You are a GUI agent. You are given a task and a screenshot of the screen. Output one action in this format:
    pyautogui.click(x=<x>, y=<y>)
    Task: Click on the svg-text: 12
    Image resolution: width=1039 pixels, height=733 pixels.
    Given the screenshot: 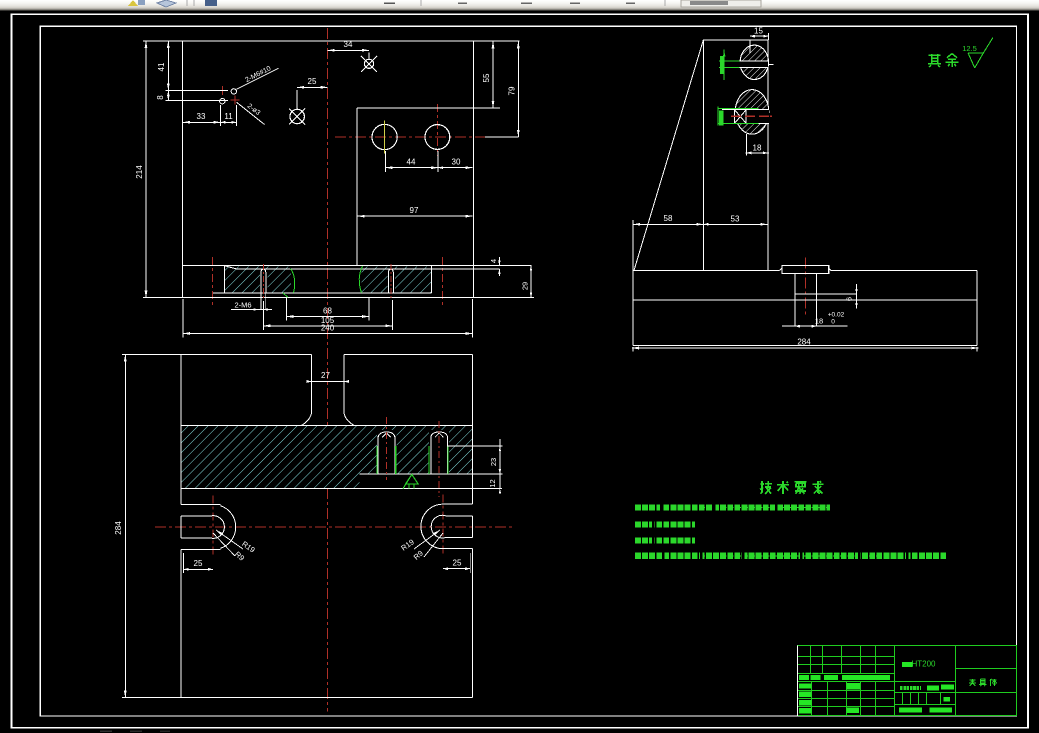 What is the action you would take?
    pyautogui.click(x=492, y=483)
    